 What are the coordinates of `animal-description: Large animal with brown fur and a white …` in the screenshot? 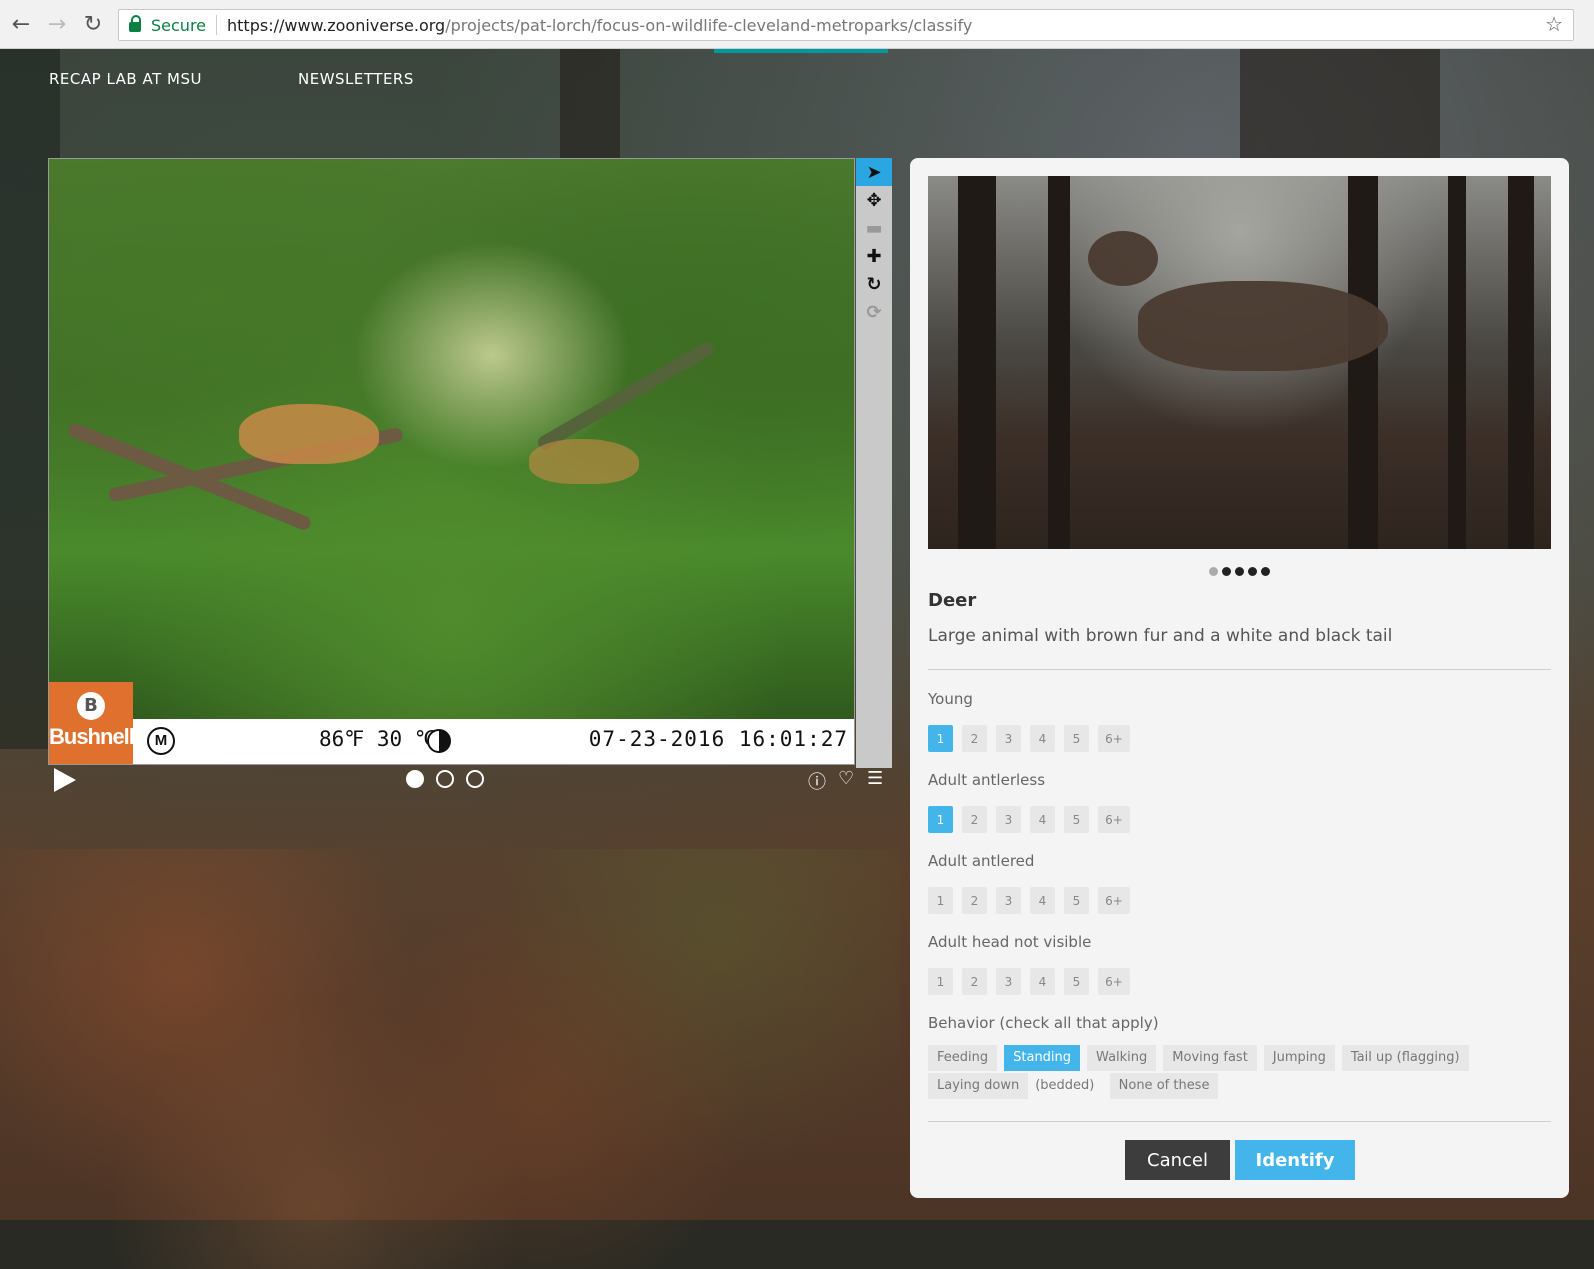 It's located at (1160, 636).